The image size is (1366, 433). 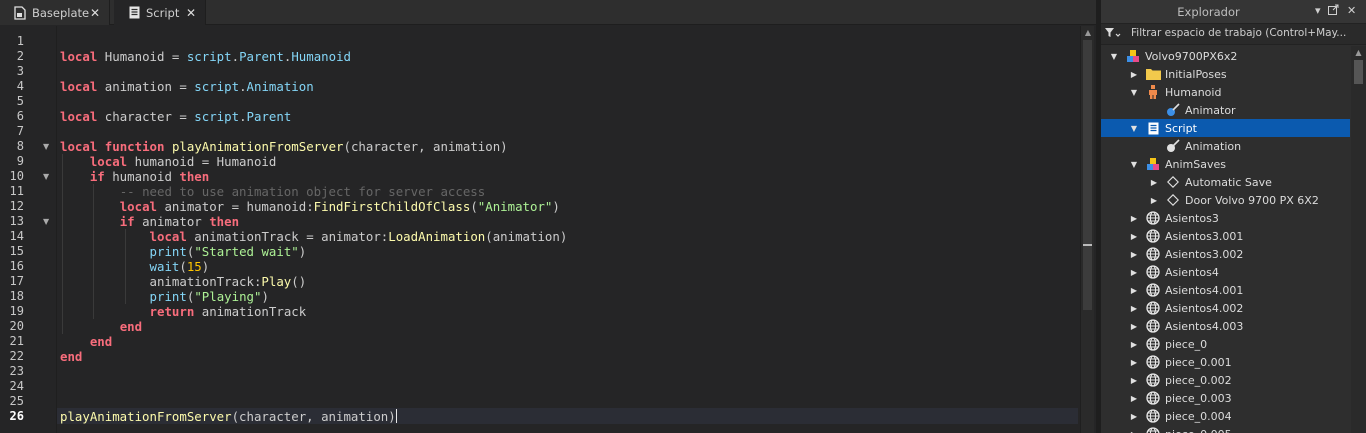 I want to click on tree-item-asientos4: ▶ Asientos4, so click(x=1225, y=272).